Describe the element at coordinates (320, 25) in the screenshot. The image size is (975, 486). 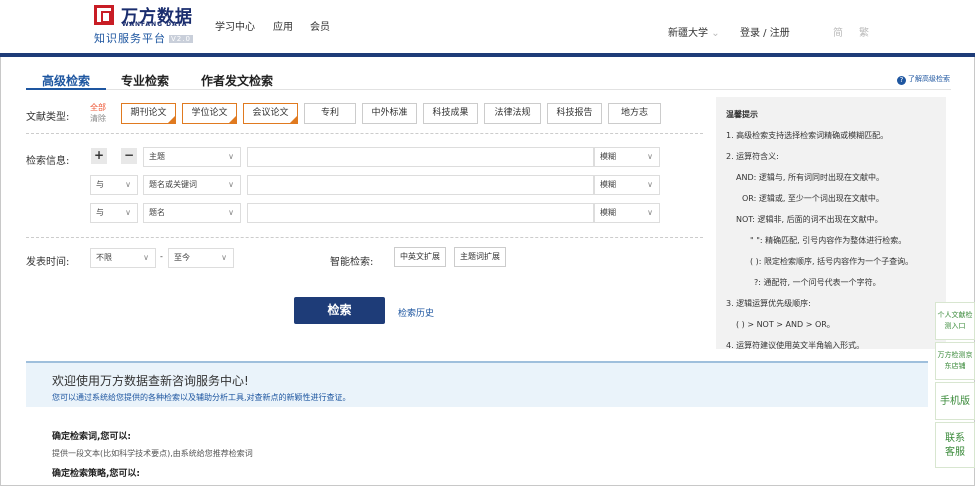
I see `nav-membership: 会员` at that location.